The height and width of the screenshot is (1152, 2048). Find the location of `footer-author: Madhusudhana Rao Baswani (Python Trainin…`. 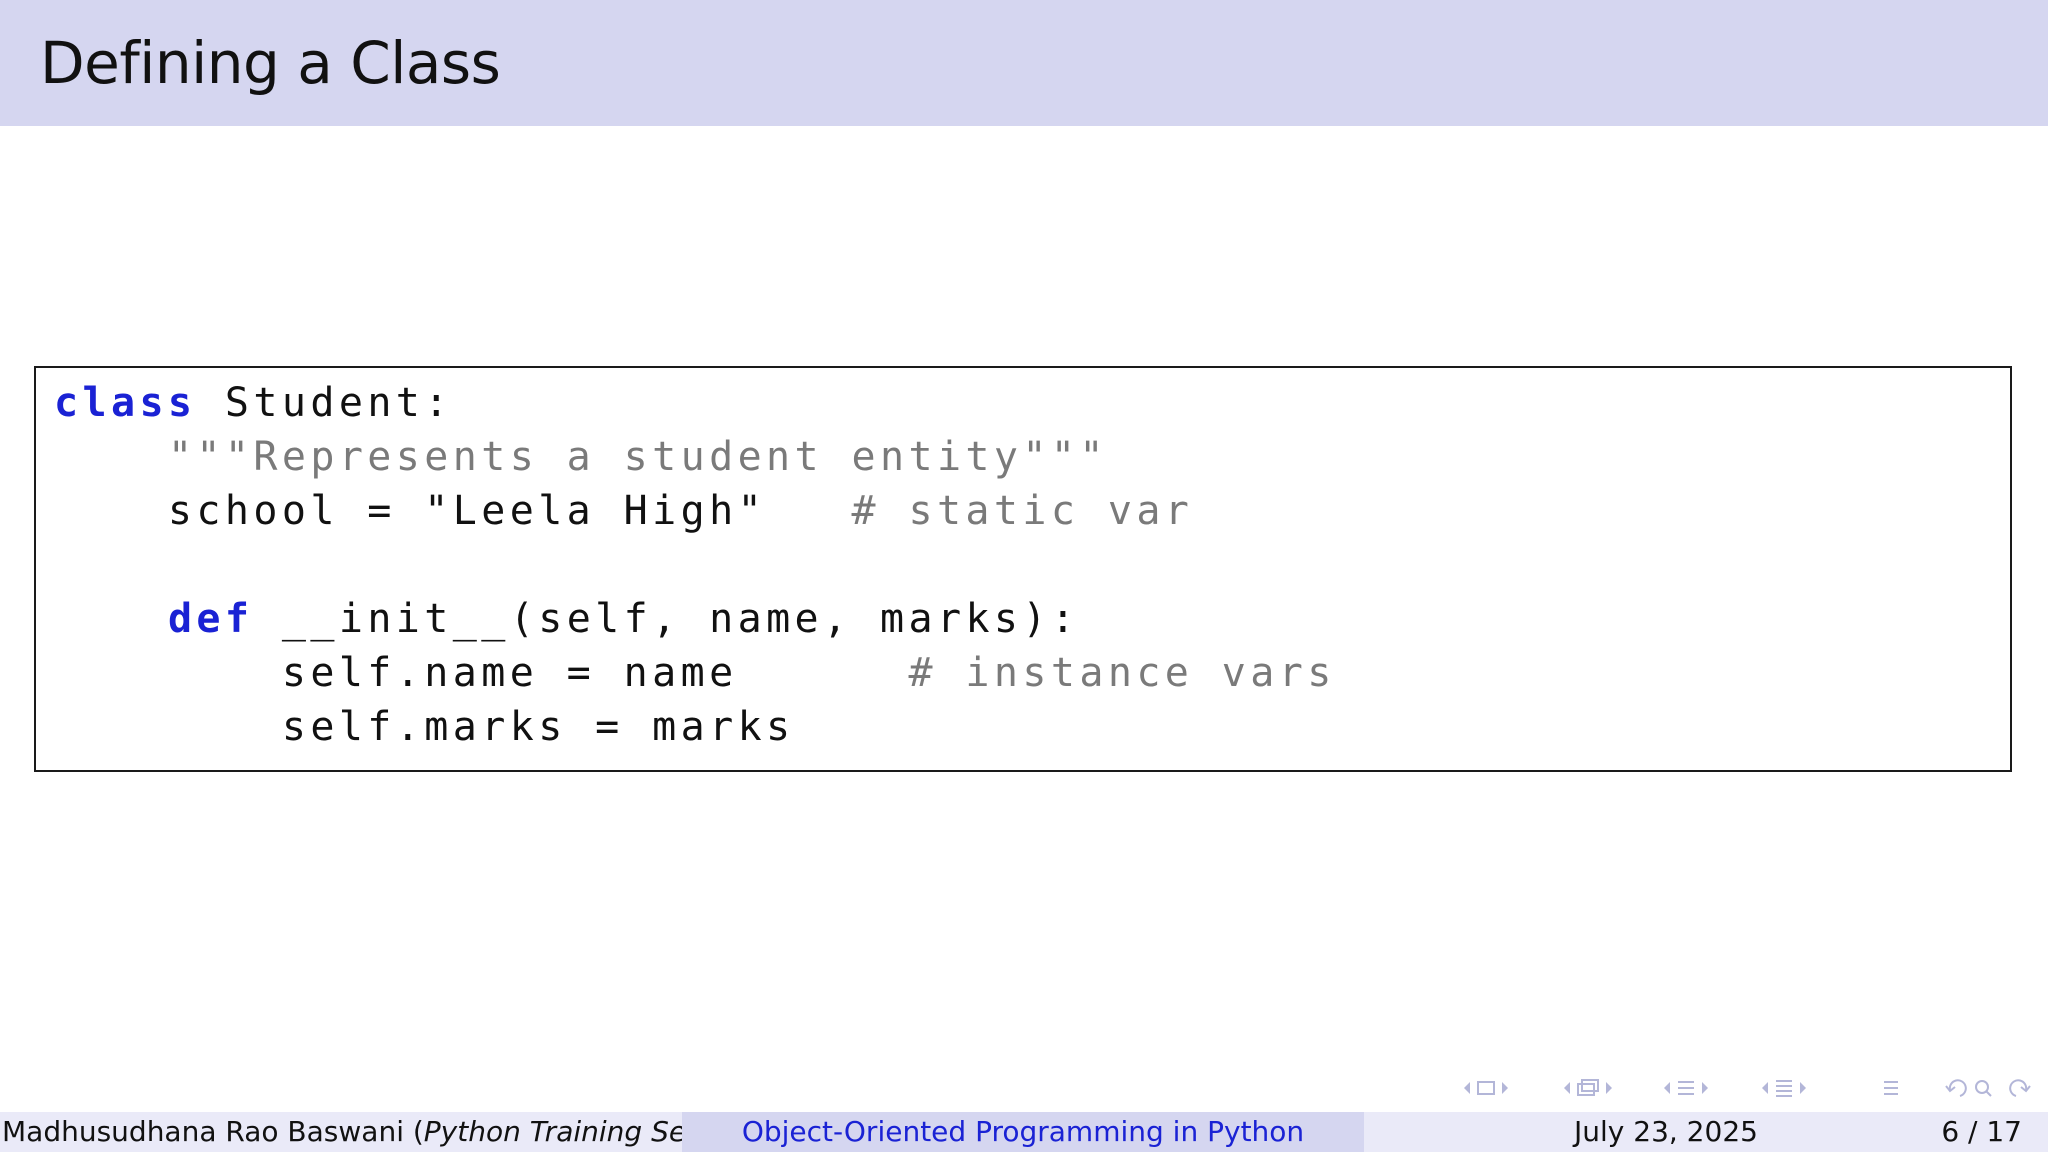

footer-author: Madhusudhana Rao Baswani (Python Trainin… is located at coordinates (341, 1132).